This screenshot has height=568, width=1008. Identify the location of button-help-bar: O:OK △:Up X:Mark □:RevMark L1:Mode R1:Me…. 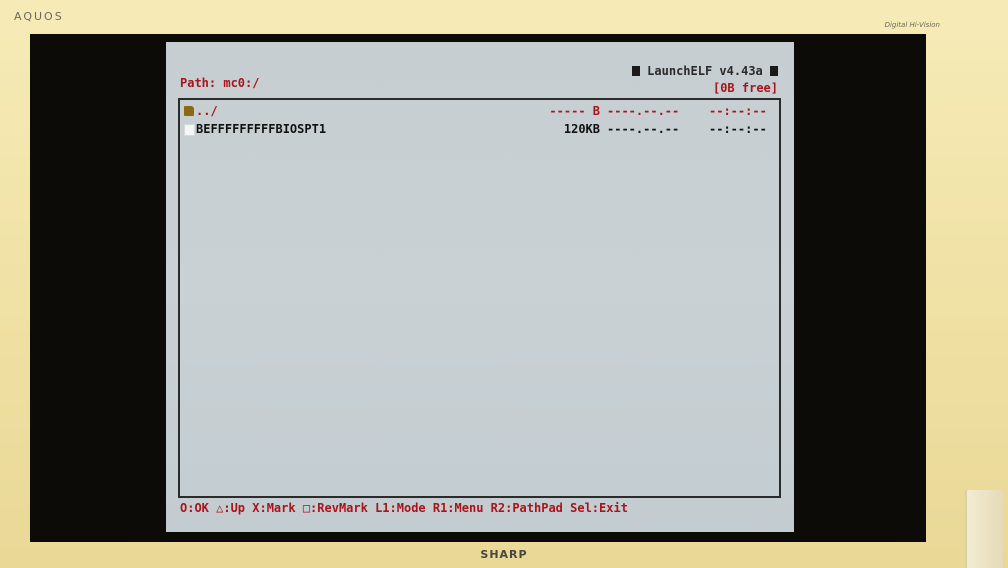
(404, 508).